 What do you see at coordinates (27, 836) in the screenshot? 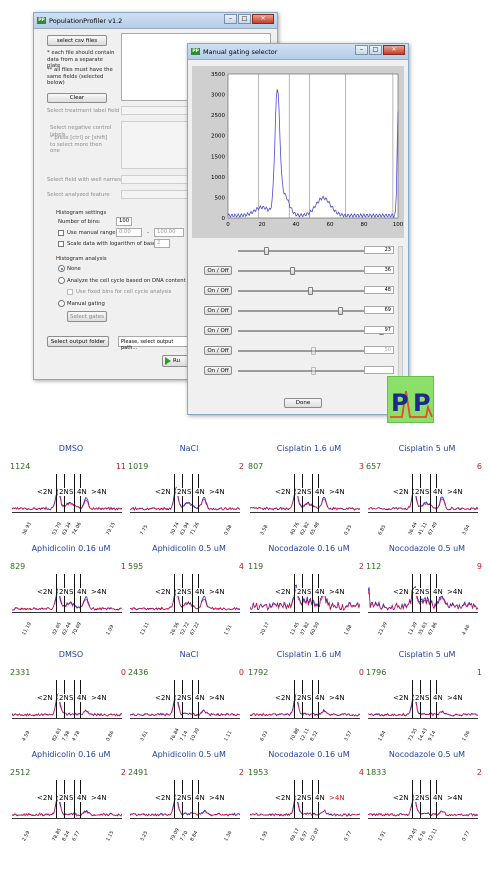
I see `panel-x-tick: 2.59` at bounding box center [27, 836].